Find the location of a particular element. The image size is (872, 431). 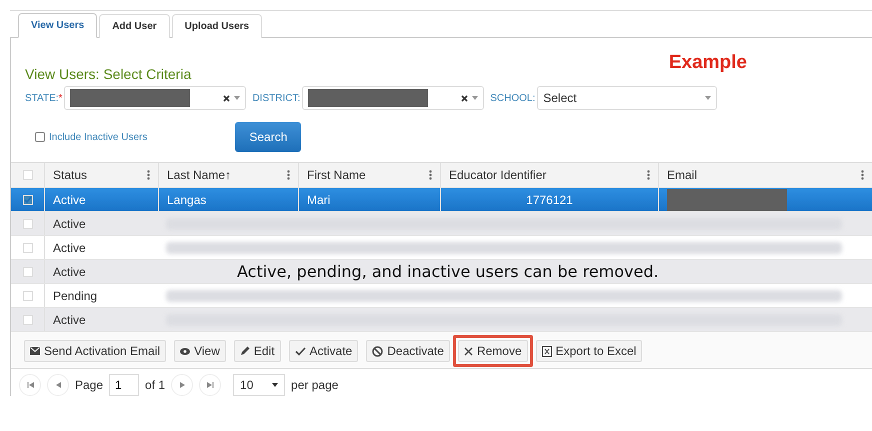

page-input: 1 is located at coordinates (124, 385).